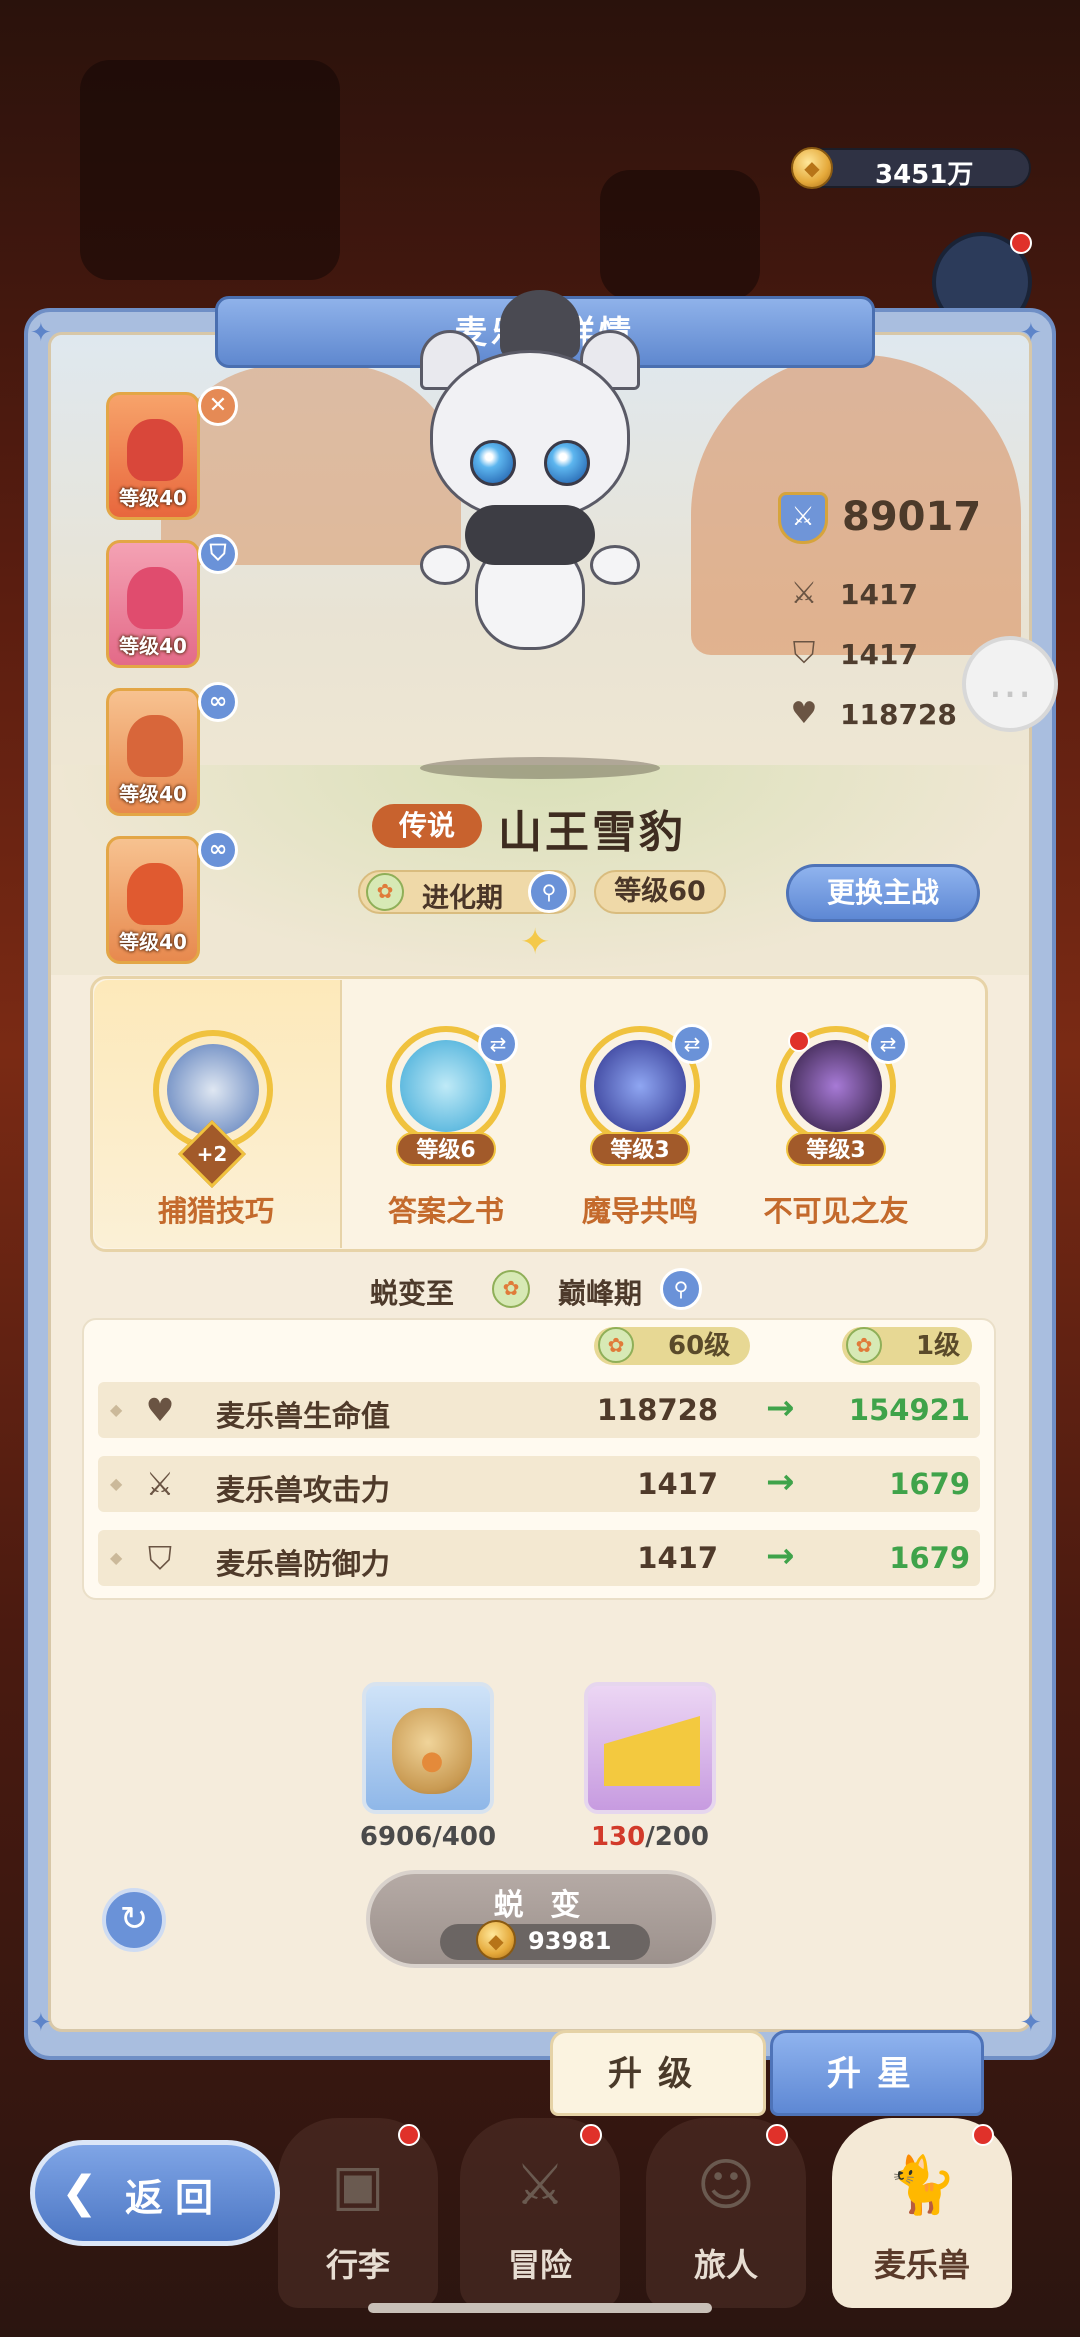 This screenshot has width=1080, height=2337. Describe the element at coordinates (677, 1484) in the screenshot. I see `row-current-value: 1417` at that location.